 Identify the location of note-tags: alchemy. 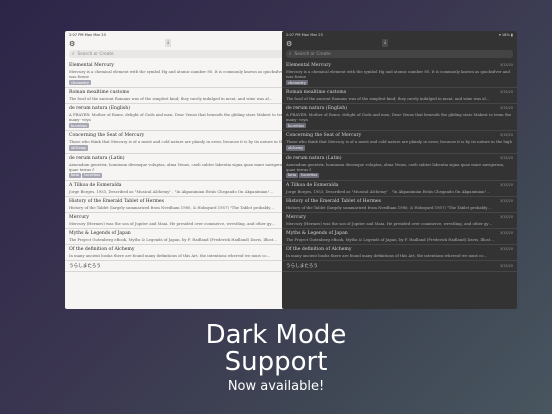
(399, 148).